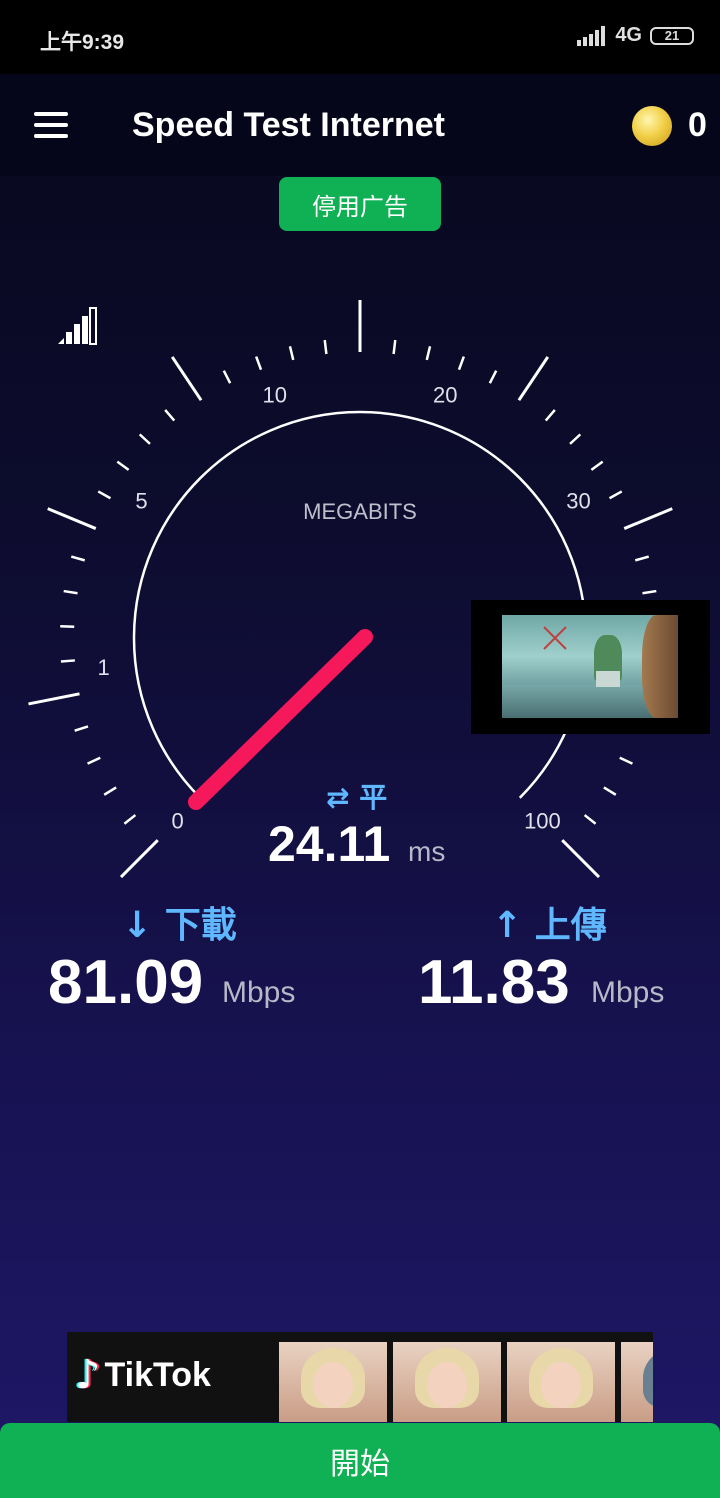  I want to click on gauge-scale-label: 30, so click(578, 501).